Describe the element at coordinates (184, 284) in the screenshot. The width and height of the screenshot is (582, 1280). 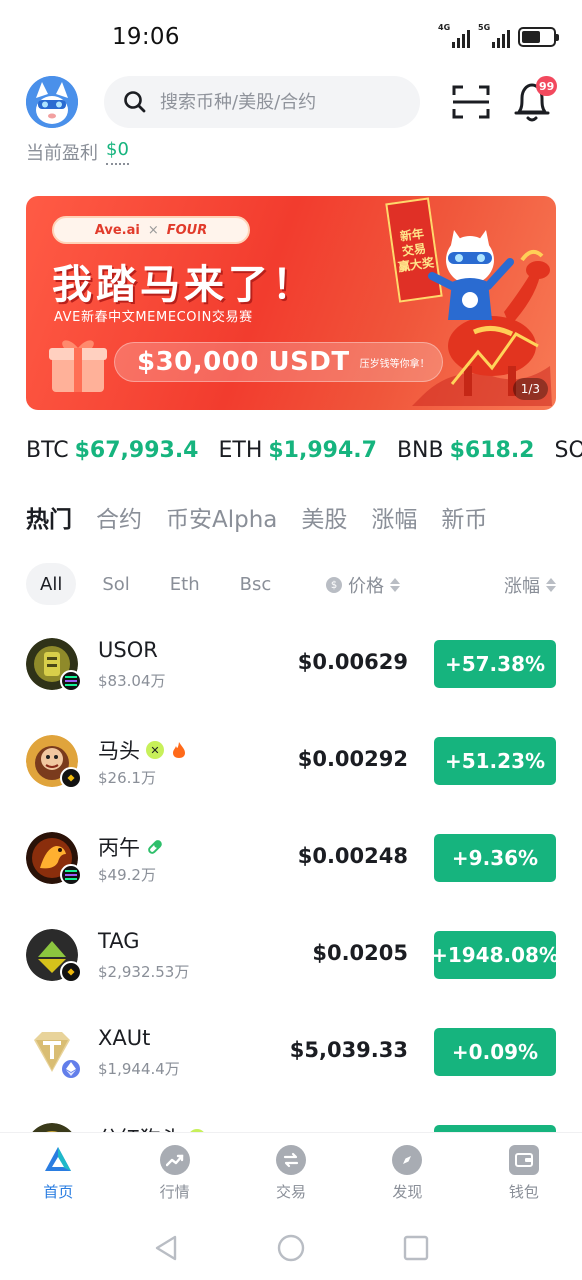
I see `banner-headline: 我踏马来了！` at that location.